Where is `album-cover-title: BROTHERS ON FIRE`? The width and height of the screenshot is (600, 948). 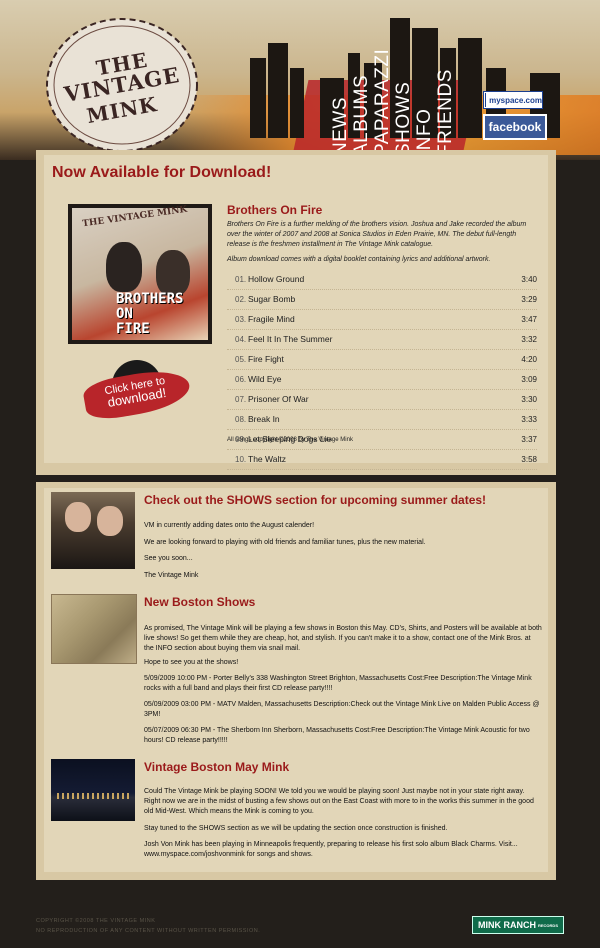 album-cover-title: BROTHERS ON FIRE is located at coordinates (149, 314).